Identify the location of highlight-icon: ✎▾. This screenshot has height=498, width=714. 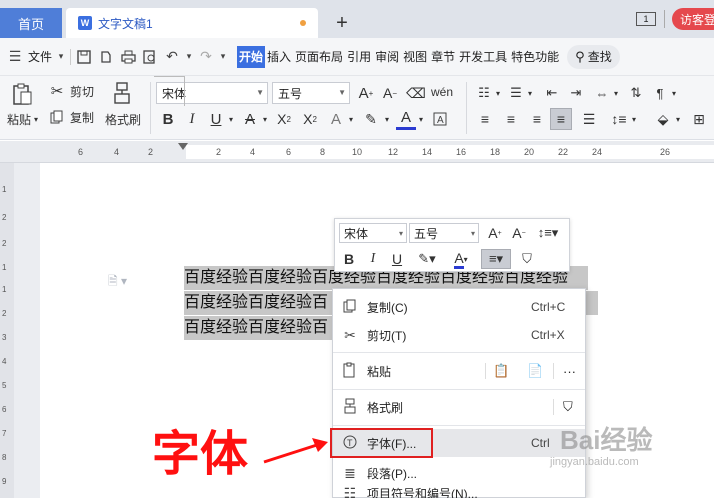
(427, 259).